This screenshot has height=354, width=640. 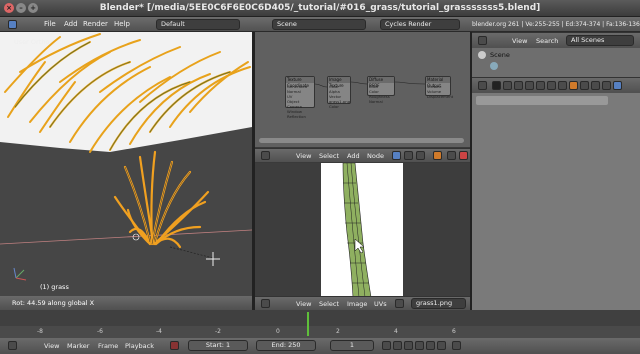 What do you see at coordinates (408, 155) in the screenshot?
I see `compositing-nodes-icon` at bounding box center [408, 155].